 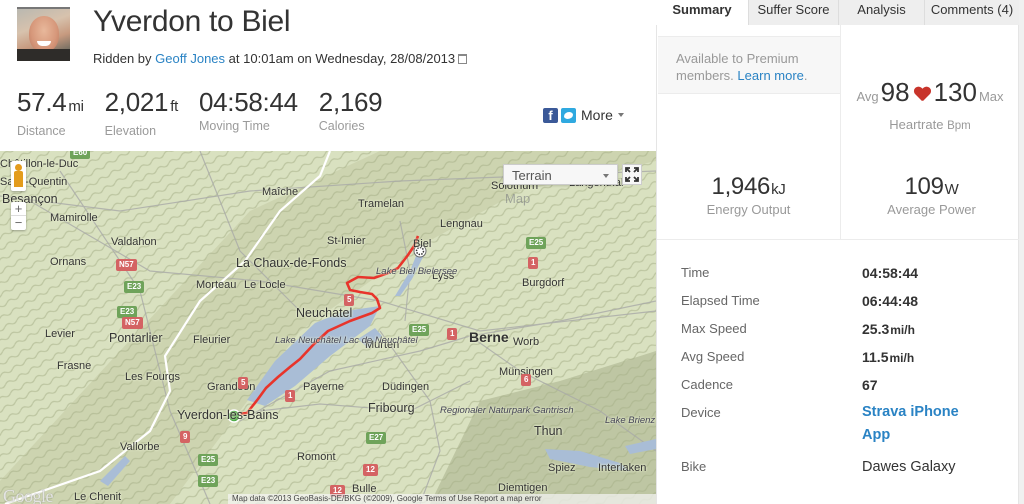 What do you see at coordinates (140, 447) in the screenshot?
I see `place-label: Vallorbe` at bounding box center [140, 447].